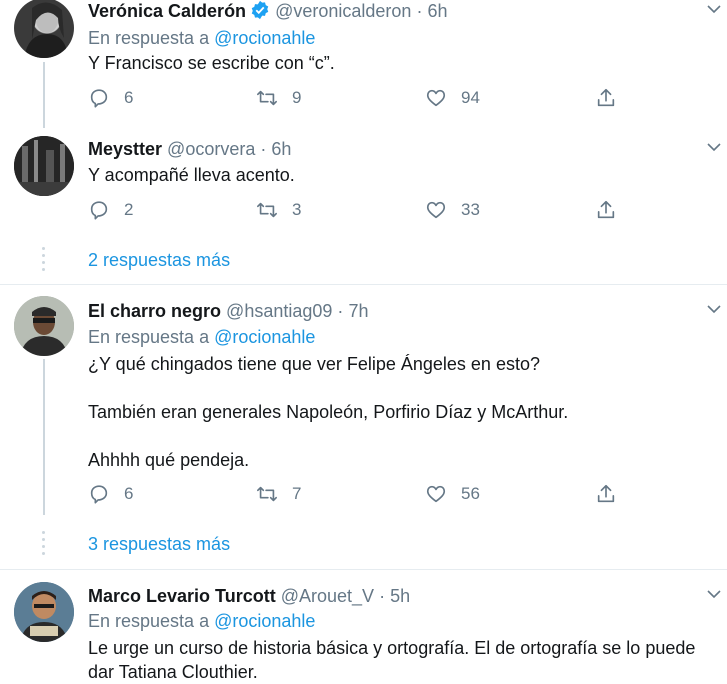  What do you see at coordinates (278, 210) in the screenshot?
I see `retweet-button: 3` at bounding box center [278, 210].